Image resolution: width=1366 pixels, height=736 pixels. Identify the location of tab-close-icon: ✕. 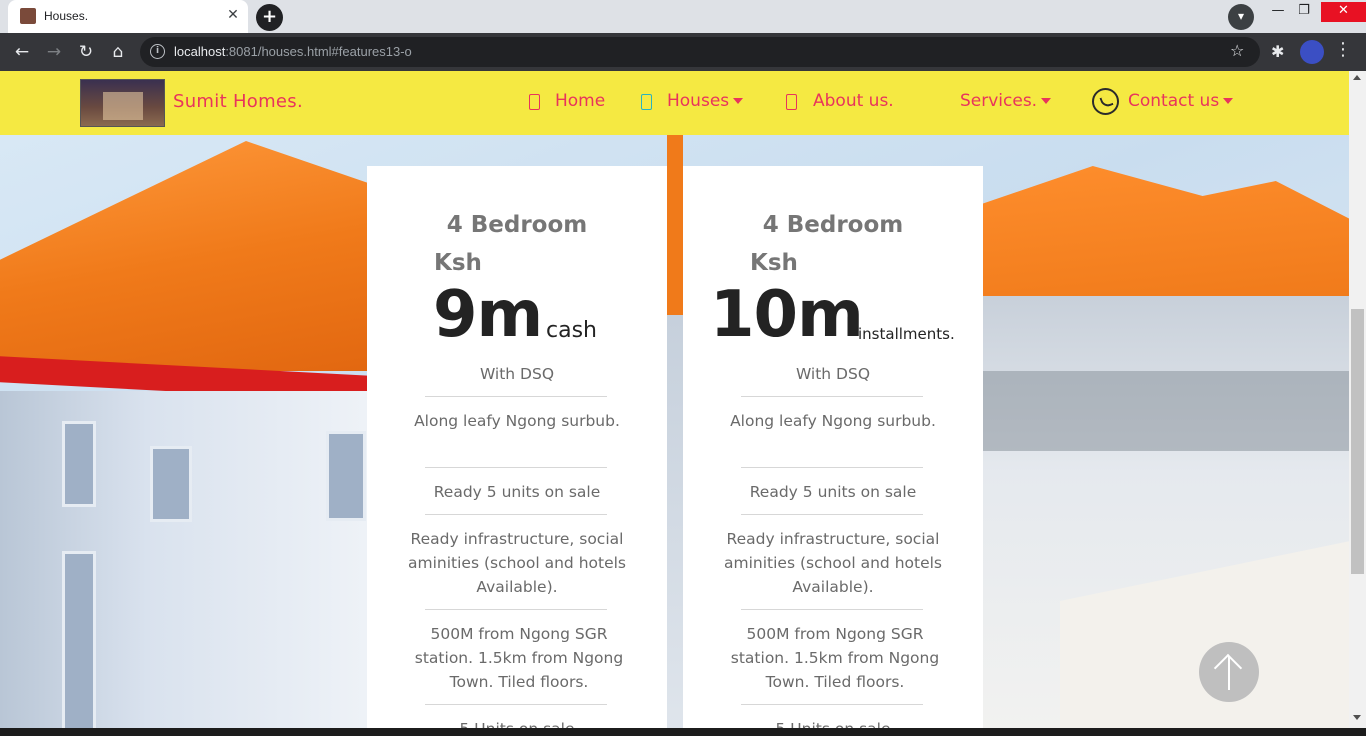
(233, 15).